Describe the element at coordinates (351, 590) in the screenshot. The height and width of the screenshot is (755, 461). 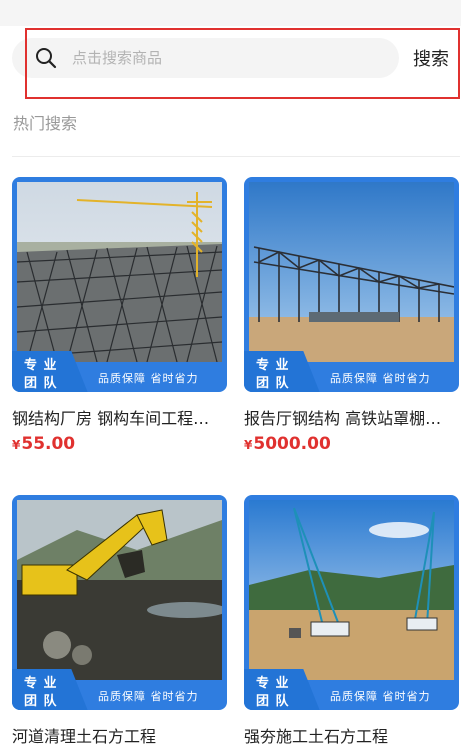
I see `dynamic-compaction-cranes-photo` at that location.